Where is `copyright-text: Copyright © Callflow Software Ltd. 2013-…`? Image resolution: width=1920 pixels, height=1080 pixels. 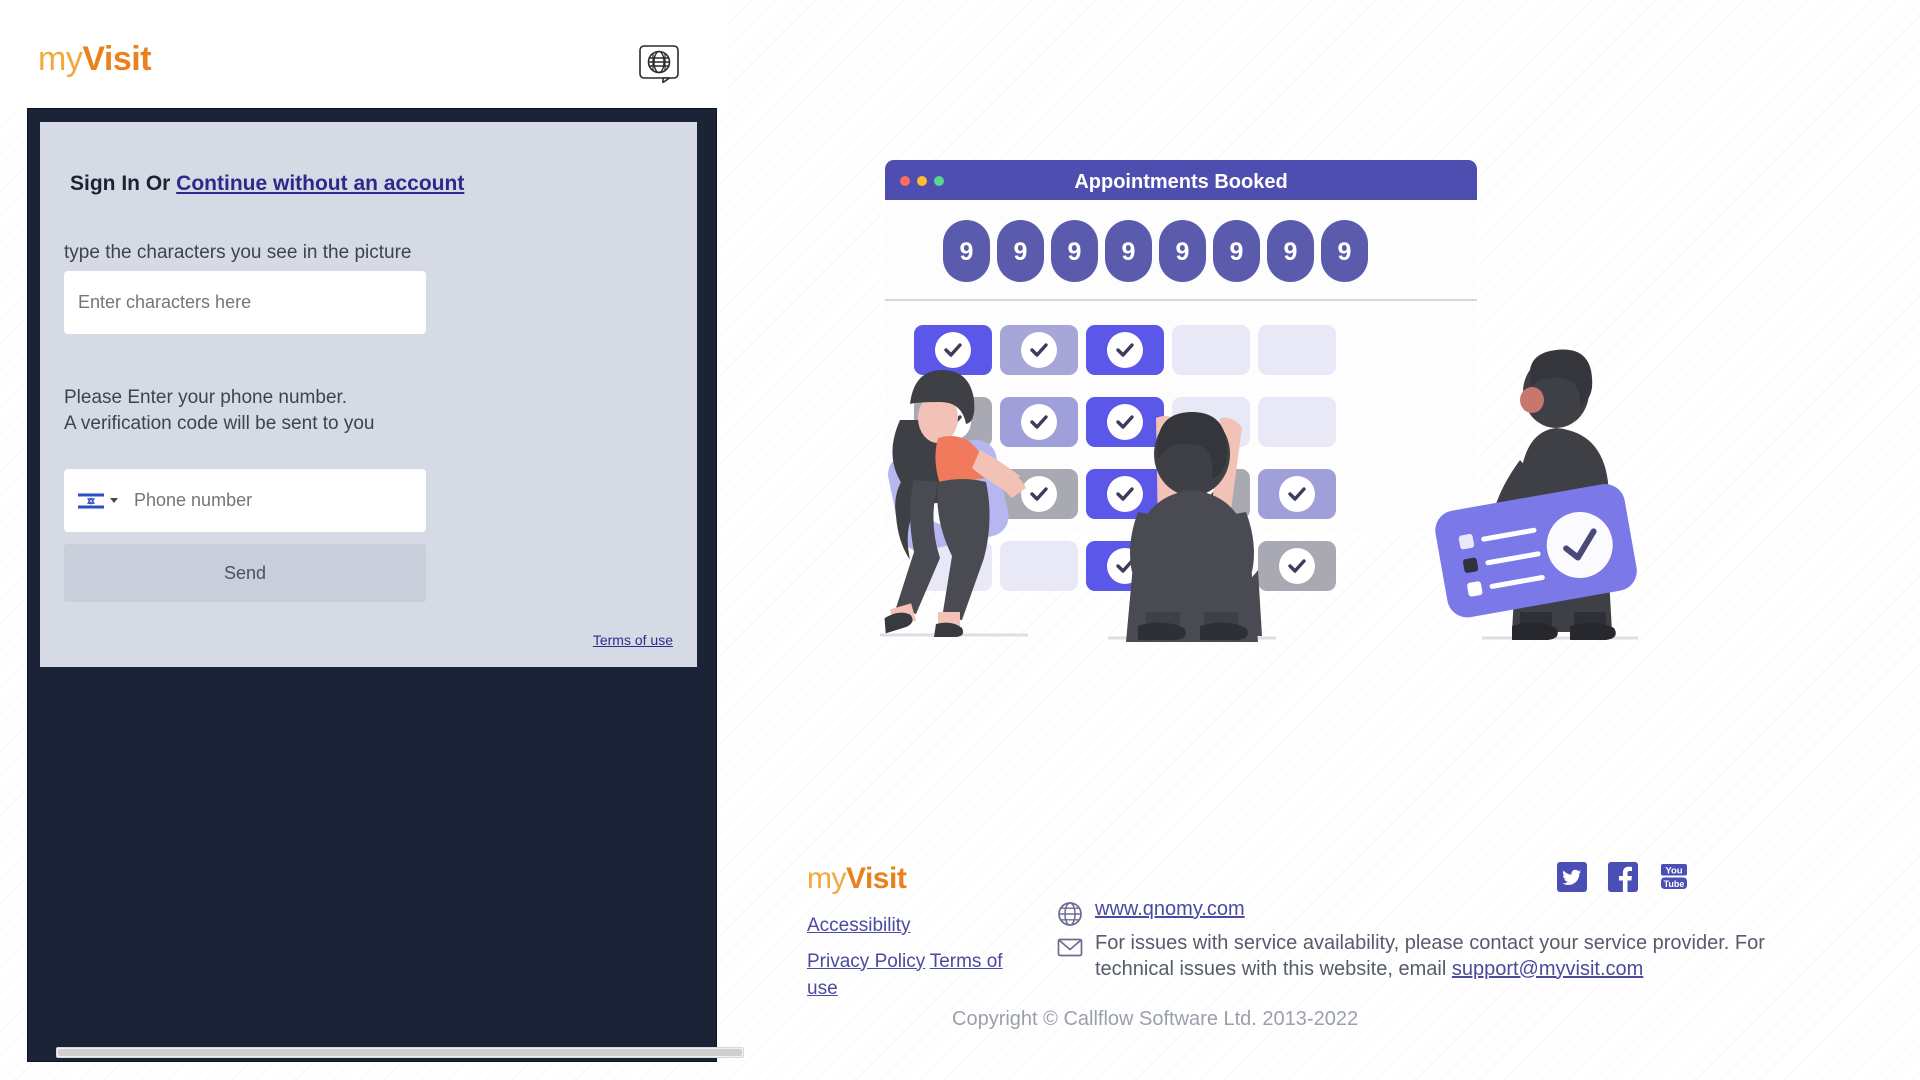
copyright-text: Copyright © Callflow Software Ltd. 2013-… is located at coordinates (1155, 1019).